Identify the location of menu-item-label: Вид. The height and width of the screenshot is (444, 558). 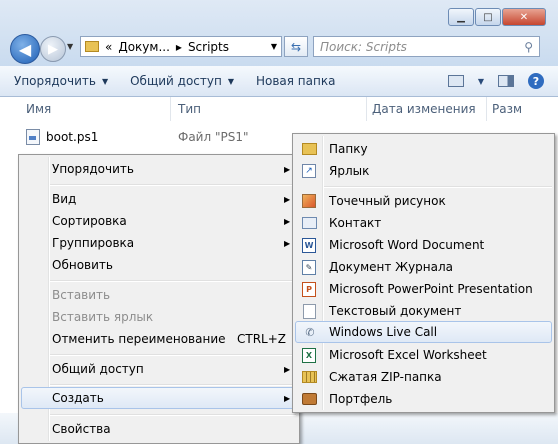
(64, 199).